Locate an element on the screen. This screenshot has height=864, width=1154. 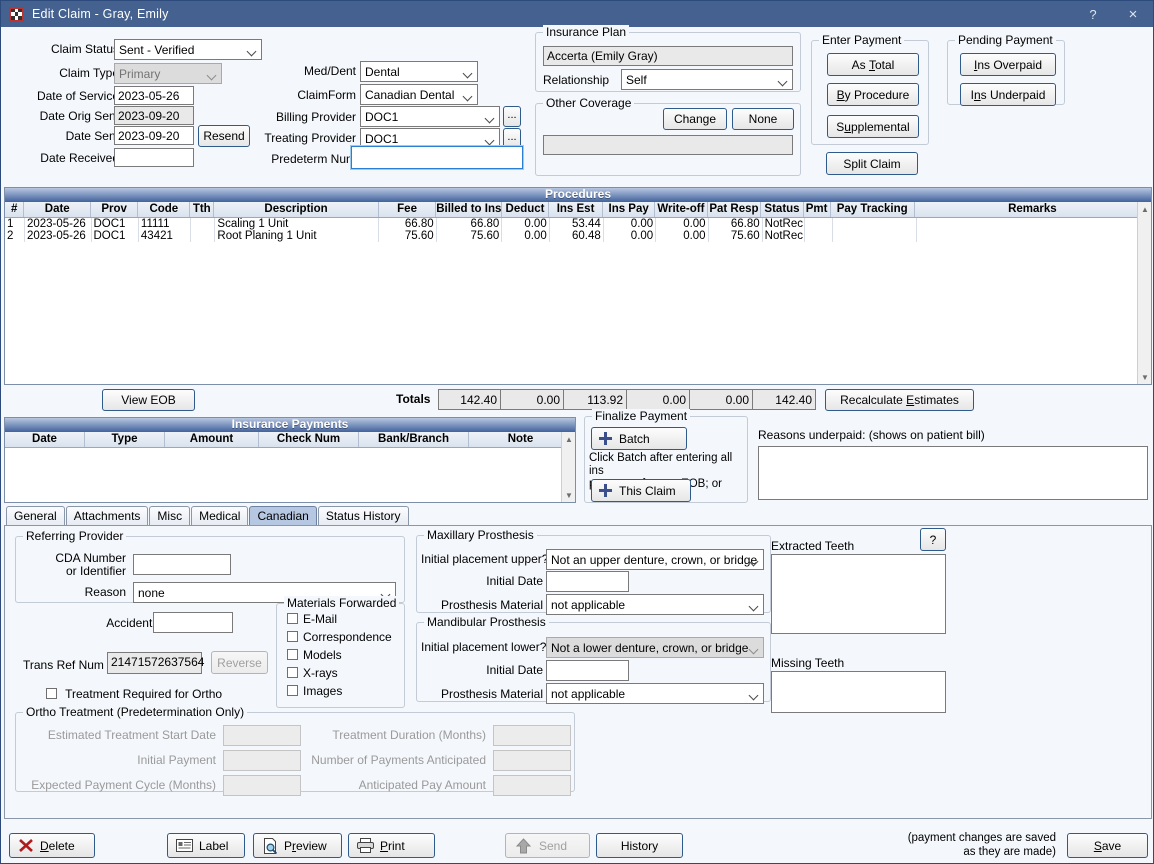
this-claim-button: This Claim is located at coordinates (641, 490).